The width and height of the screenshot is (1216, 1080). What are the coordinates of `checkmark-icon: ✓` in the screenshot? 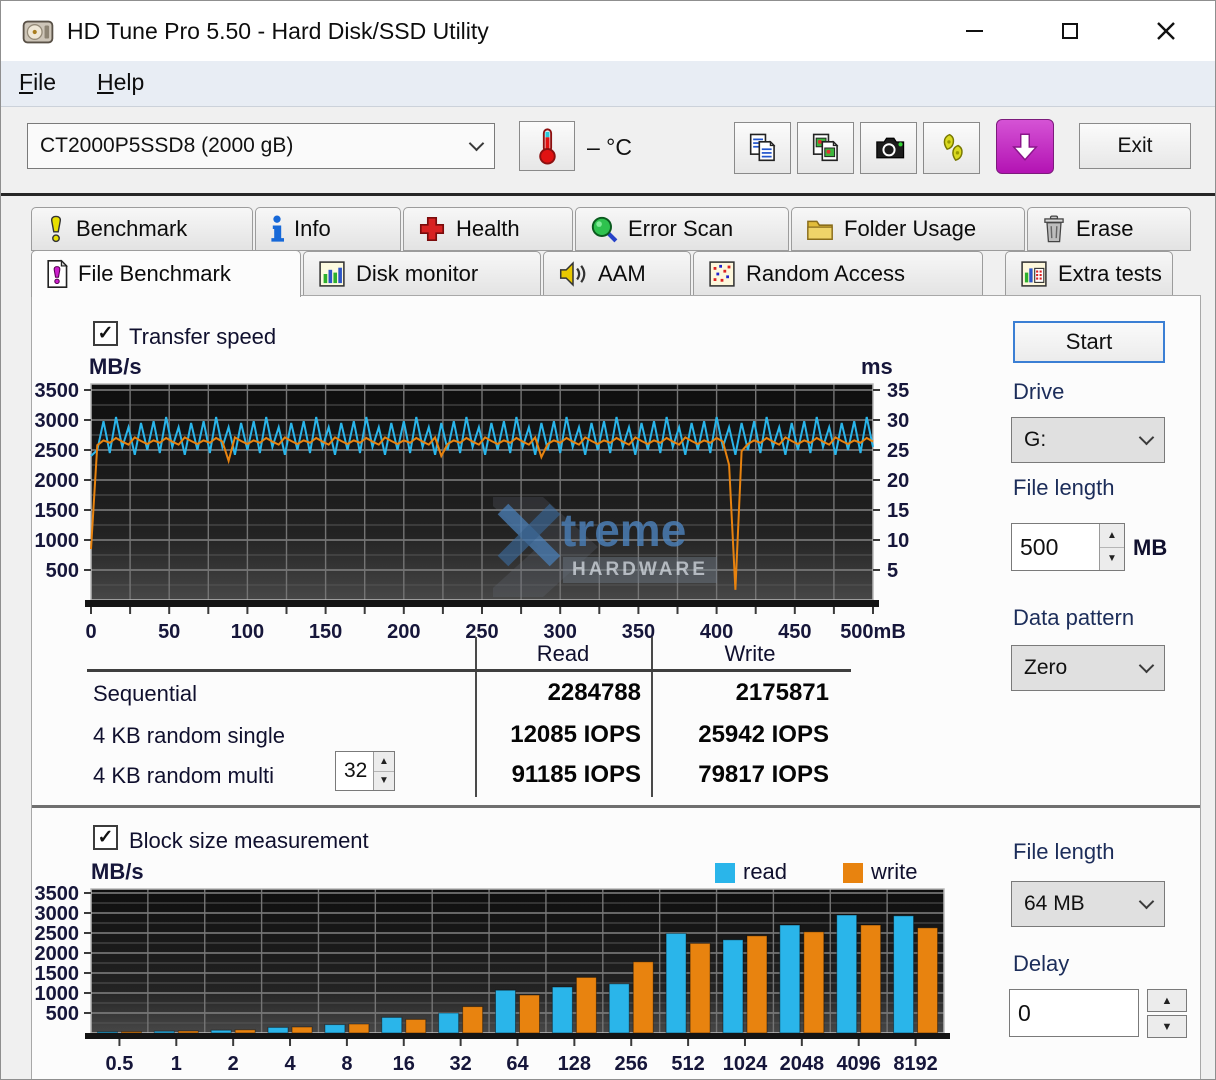 It's located at (105, 837).